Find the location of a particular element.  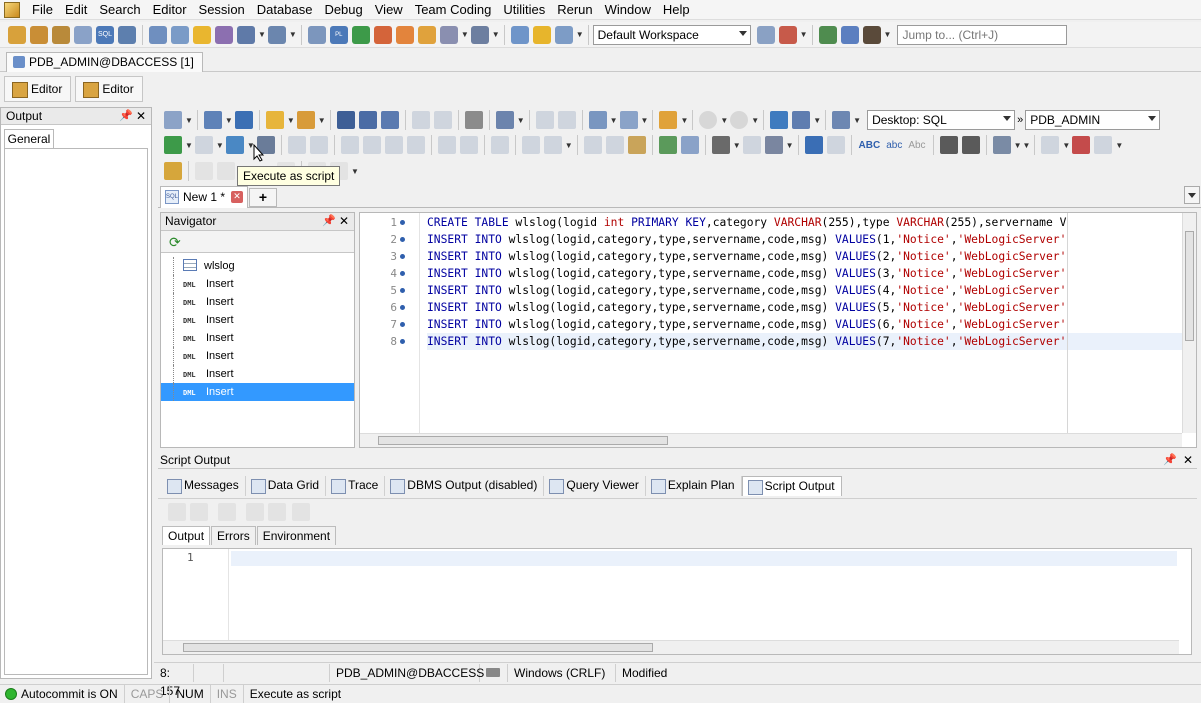

desktop-select: Desktop: SQL is located at coordinates (941, 120).